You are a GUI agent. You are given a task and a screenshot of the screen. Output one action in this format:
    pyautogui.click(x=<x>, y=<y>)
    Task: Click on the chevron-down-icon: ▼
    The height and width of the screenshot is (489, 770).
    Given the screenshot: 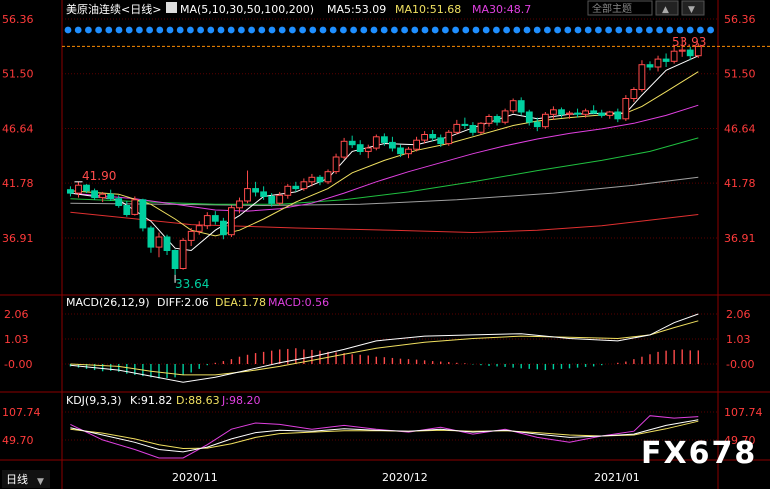 What is the action you would take?
    pyautogui.click(x=691, y=10)
    